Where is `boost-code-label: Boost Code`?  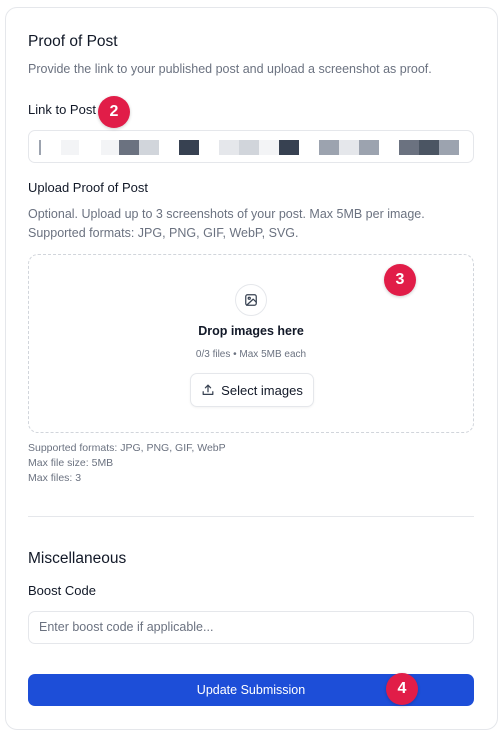 boost-code-label: Boost Code is located at coordinates (62, 590).